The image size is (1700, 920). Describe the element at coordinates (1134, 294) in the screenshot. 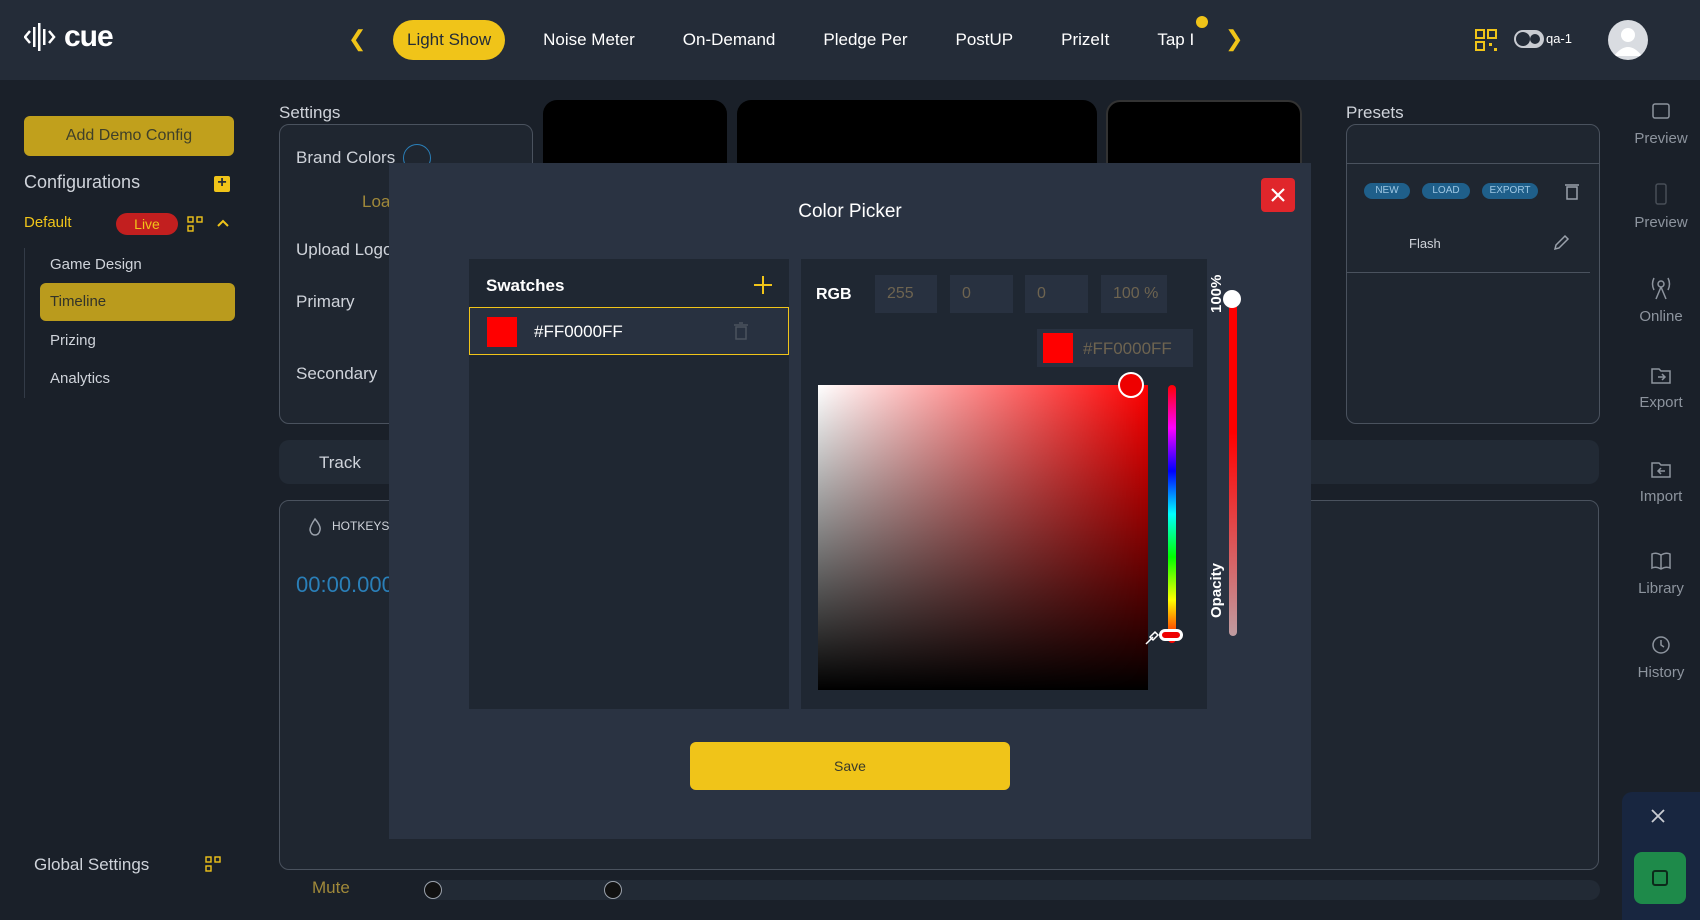

I see `alpha-input` at that location.